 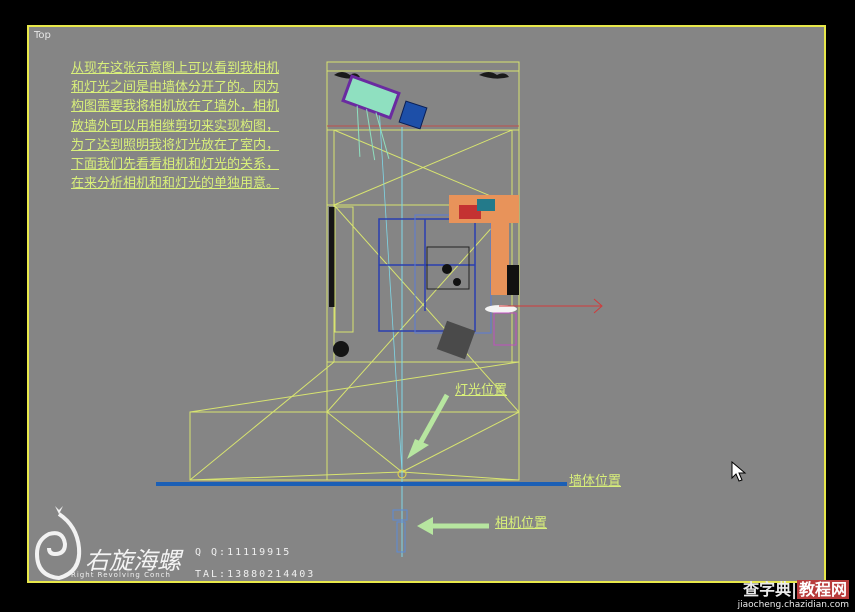 What do you see at coordinates (175, 88) in the screenshot?
I see `caption-line: 和灯光之间是由墙体分开了的。因为` at bounding box center [175, 88].